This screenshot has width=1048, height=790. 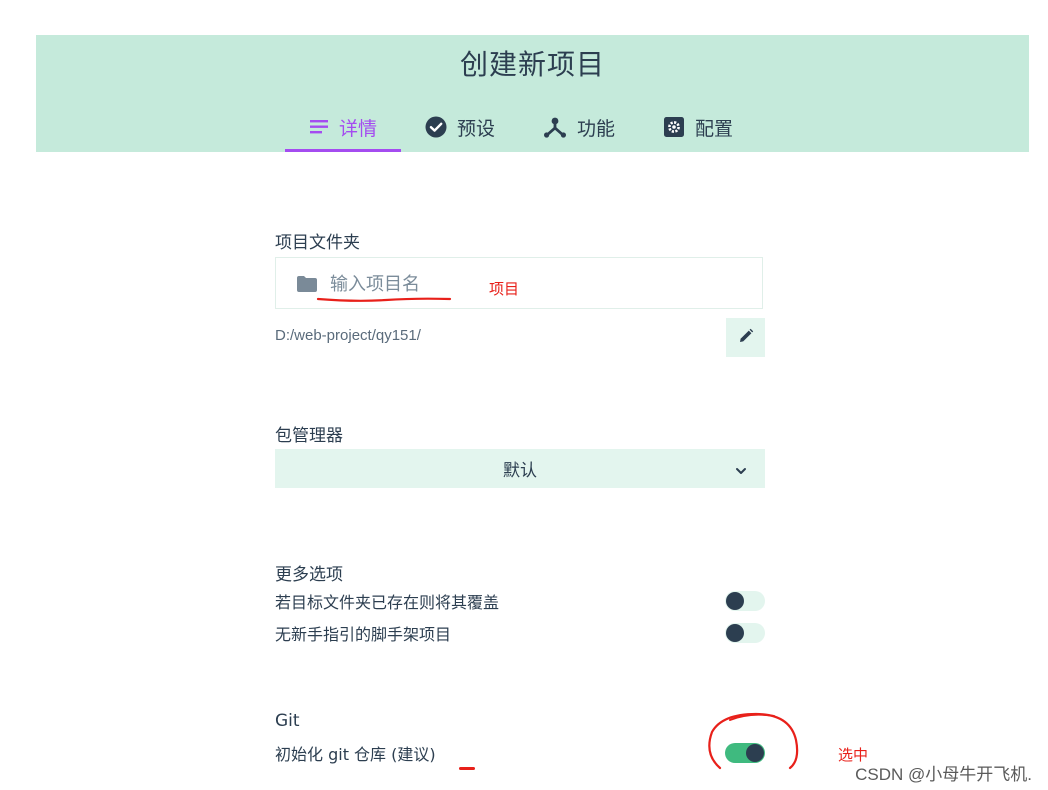 I want to click on annotation-dash, so click(x=467, y=768).